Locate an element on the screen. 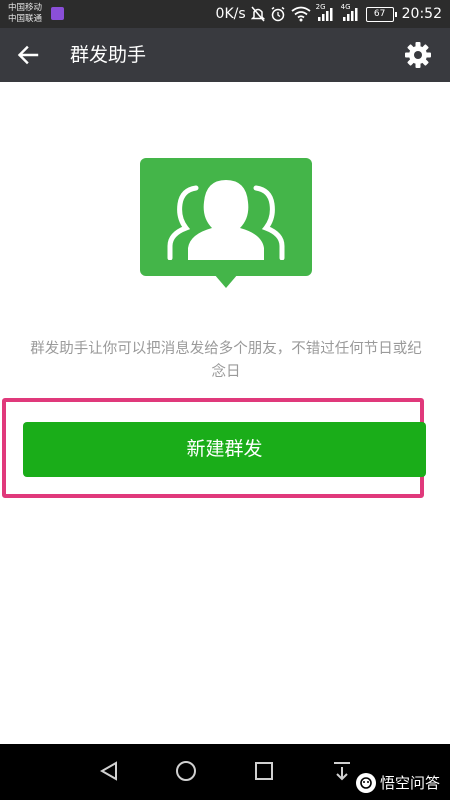 Image resolution: width=450 pixels, height=800 pixels. group-illustration is located at coordinates (226, 223).